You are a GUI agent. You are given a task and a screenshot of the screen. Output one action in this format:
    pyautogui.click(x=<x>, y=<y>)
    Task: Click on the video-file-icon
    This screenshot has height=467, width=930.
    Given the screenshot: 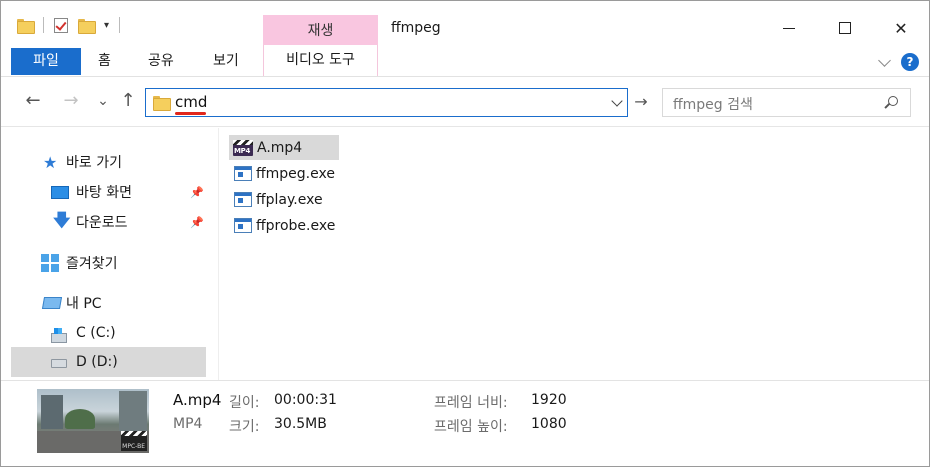 What is the action you would take?
    pyautogui.click(x=243, y=147)
    